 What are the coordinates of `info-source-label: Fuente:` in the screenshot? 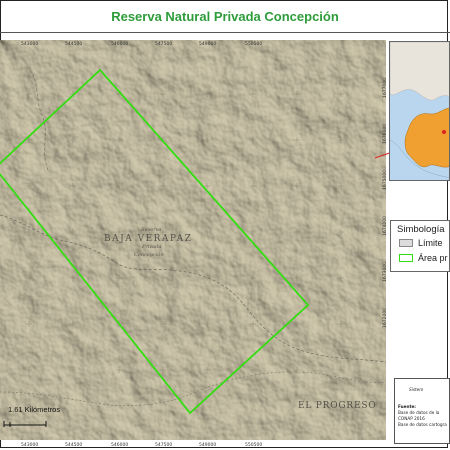 It's located at (407, 406).